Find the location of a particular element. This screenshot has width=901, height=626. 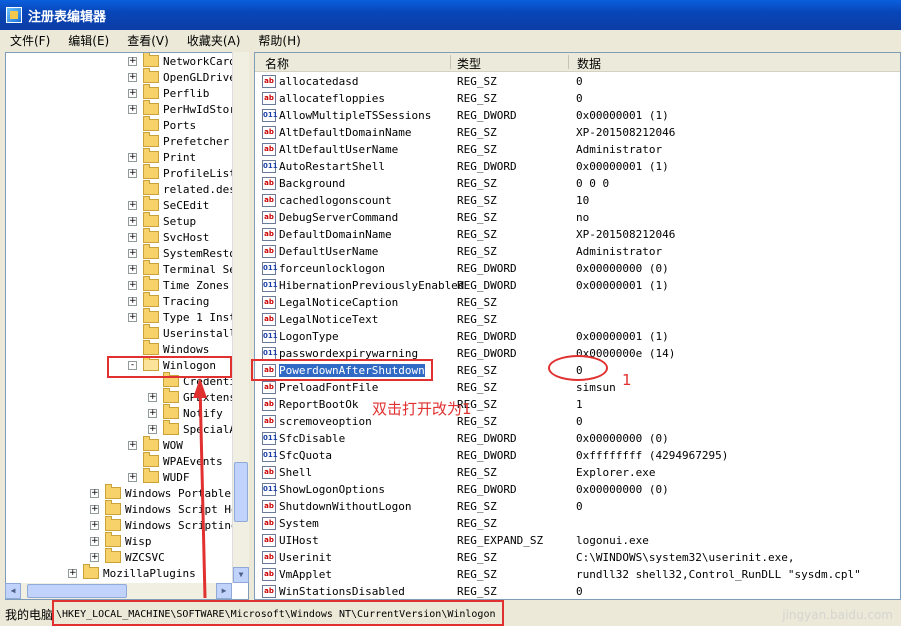

value-name: DefaultUserName is located at coordinates (328, 251).